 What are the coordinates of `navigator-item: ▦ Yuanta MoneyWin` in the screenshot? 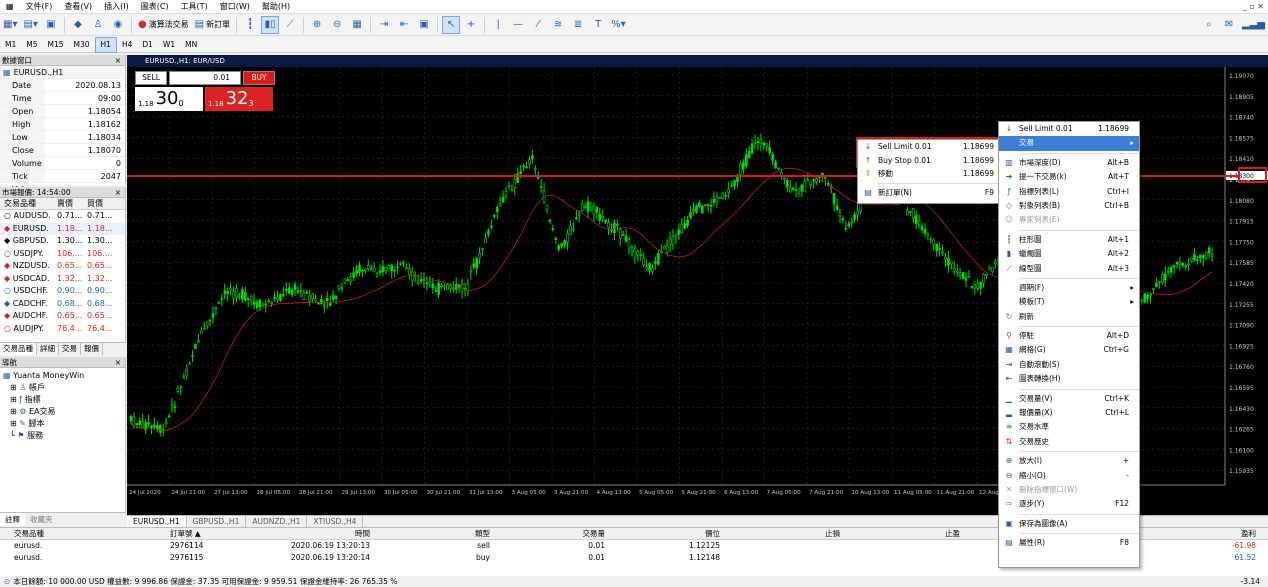 It's located at (62, 376).